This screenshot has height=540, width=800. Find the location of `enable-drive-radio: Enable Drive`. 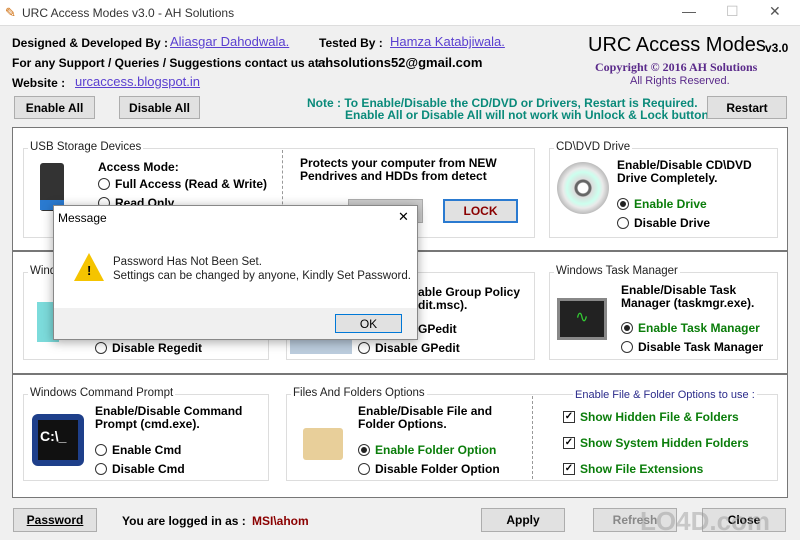

enable-drive-radio: Enable Drive is located at coordinates (662, 204).